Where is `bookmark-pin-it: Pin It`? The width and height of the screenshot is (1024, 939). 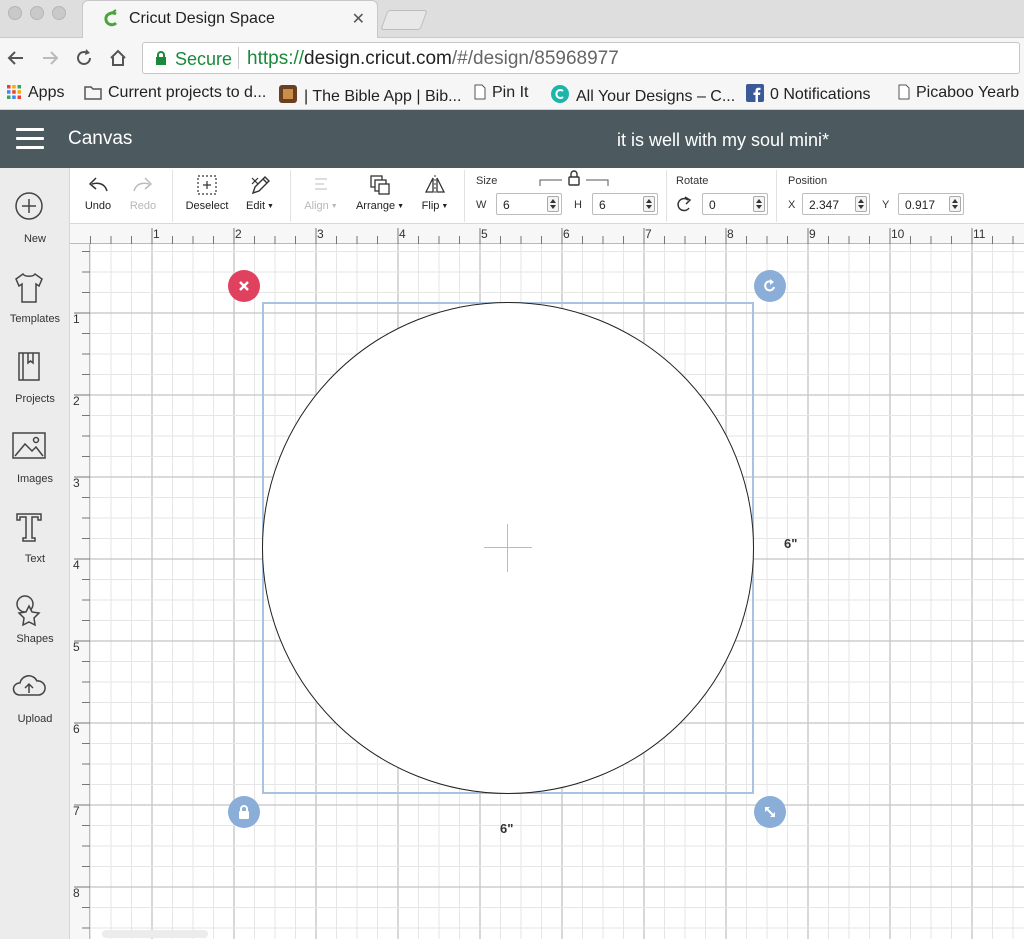
bookmark-pin-it: Pin It is located at coordinates (501, 93).